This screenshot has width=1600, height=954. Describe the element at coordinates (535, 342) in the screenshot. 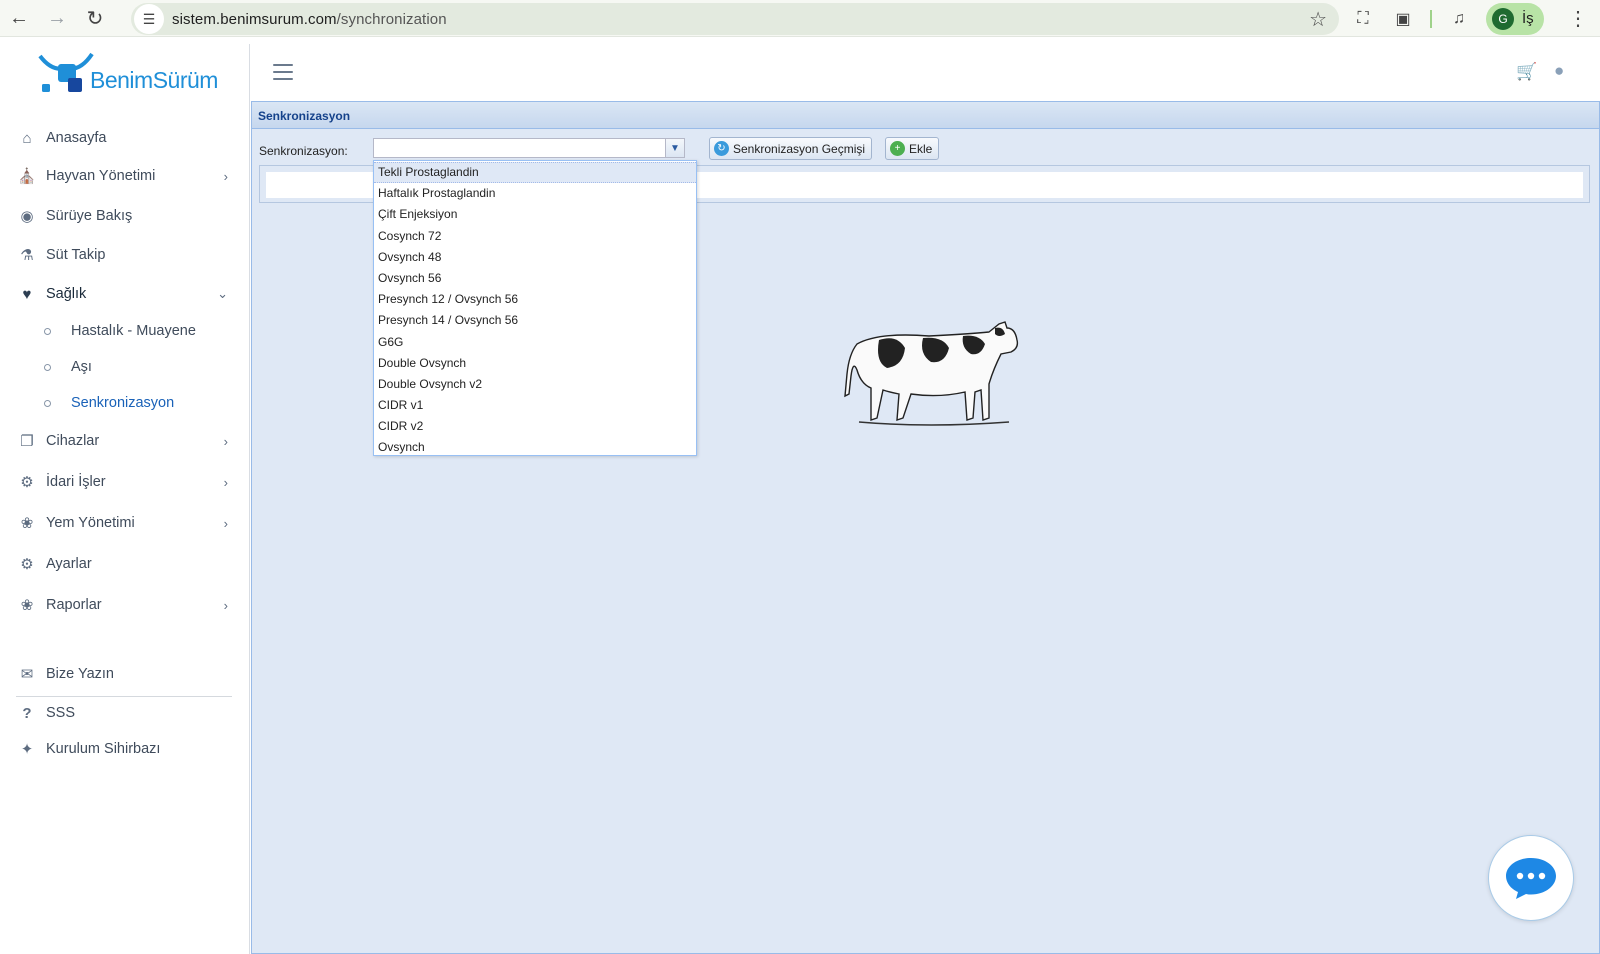

I see `dropdown-option: G6G` at that location.